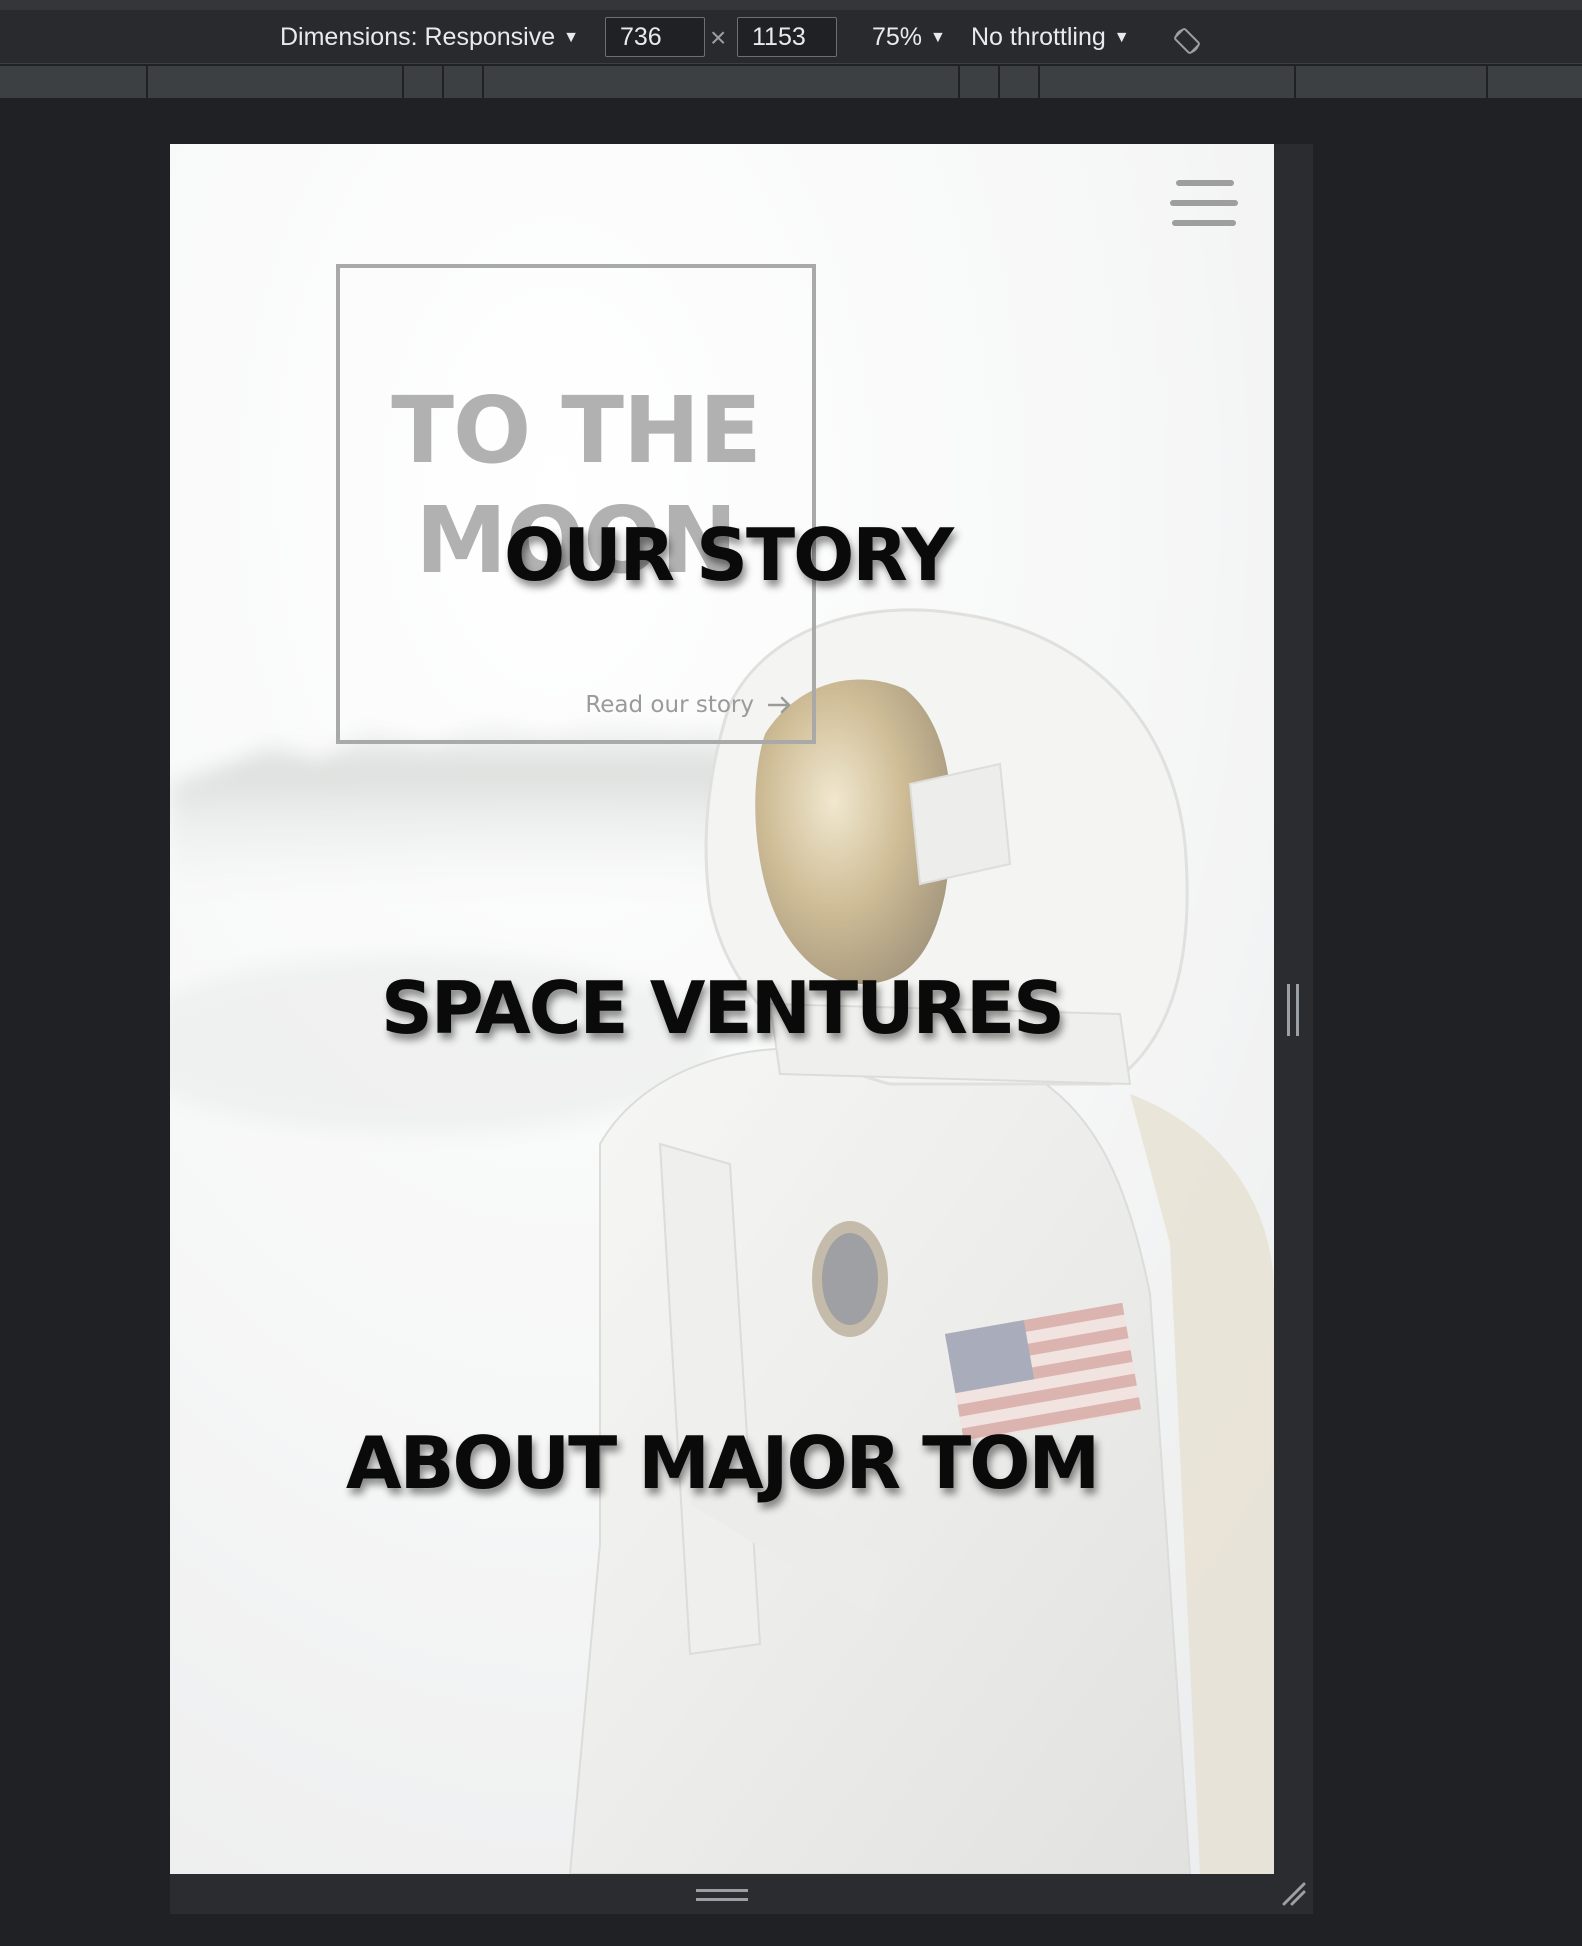  What do you see at coordinates (722, 1463) in the screenshot?
I see `nav-link-about-major-tom: ABOUT MAJOR TOM` at bounding box center [722, 1463].